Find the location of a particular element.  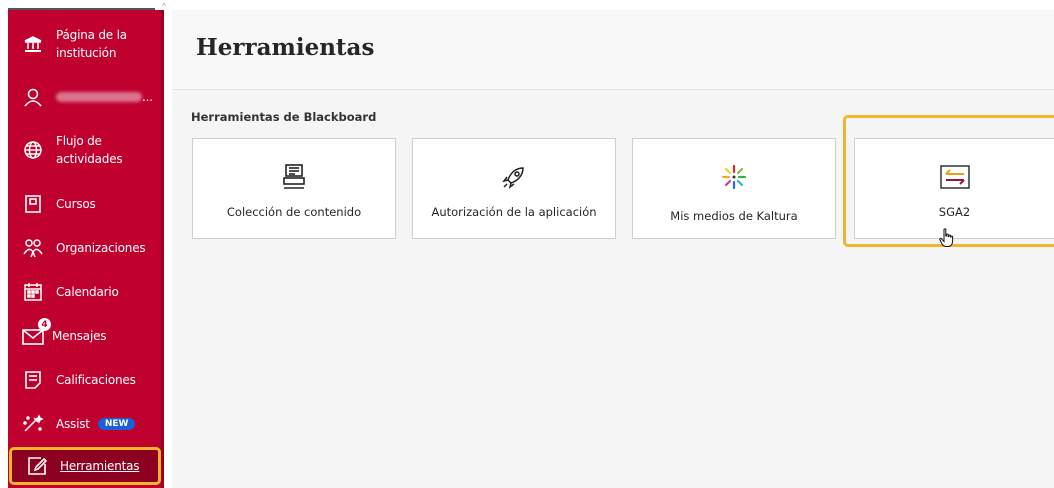

globe-icon is located at coordinates (33, 150).